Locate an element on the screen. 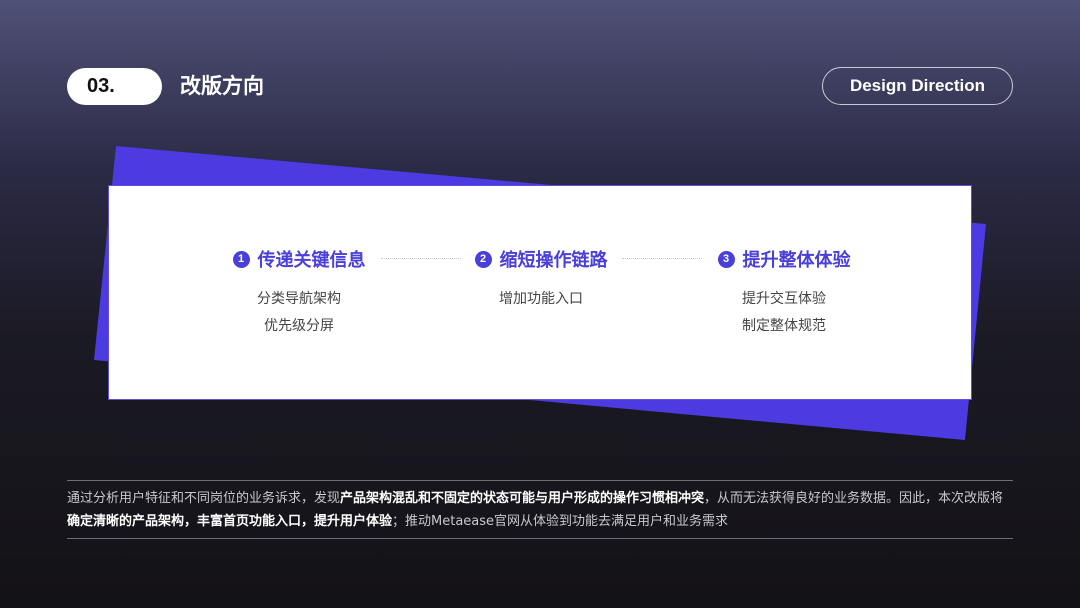 The width and height of the screenshot is (1080, 608). step-number-badge: 3 is located at coordinates (726, 259).